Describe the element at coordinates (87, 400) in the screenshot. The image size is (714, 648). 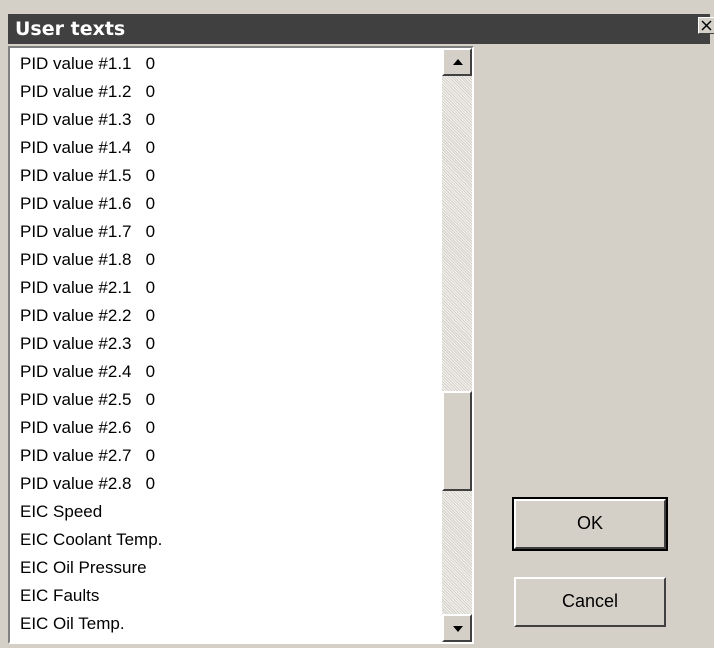
I see `list-item: PID value #2.5 0` at that location.